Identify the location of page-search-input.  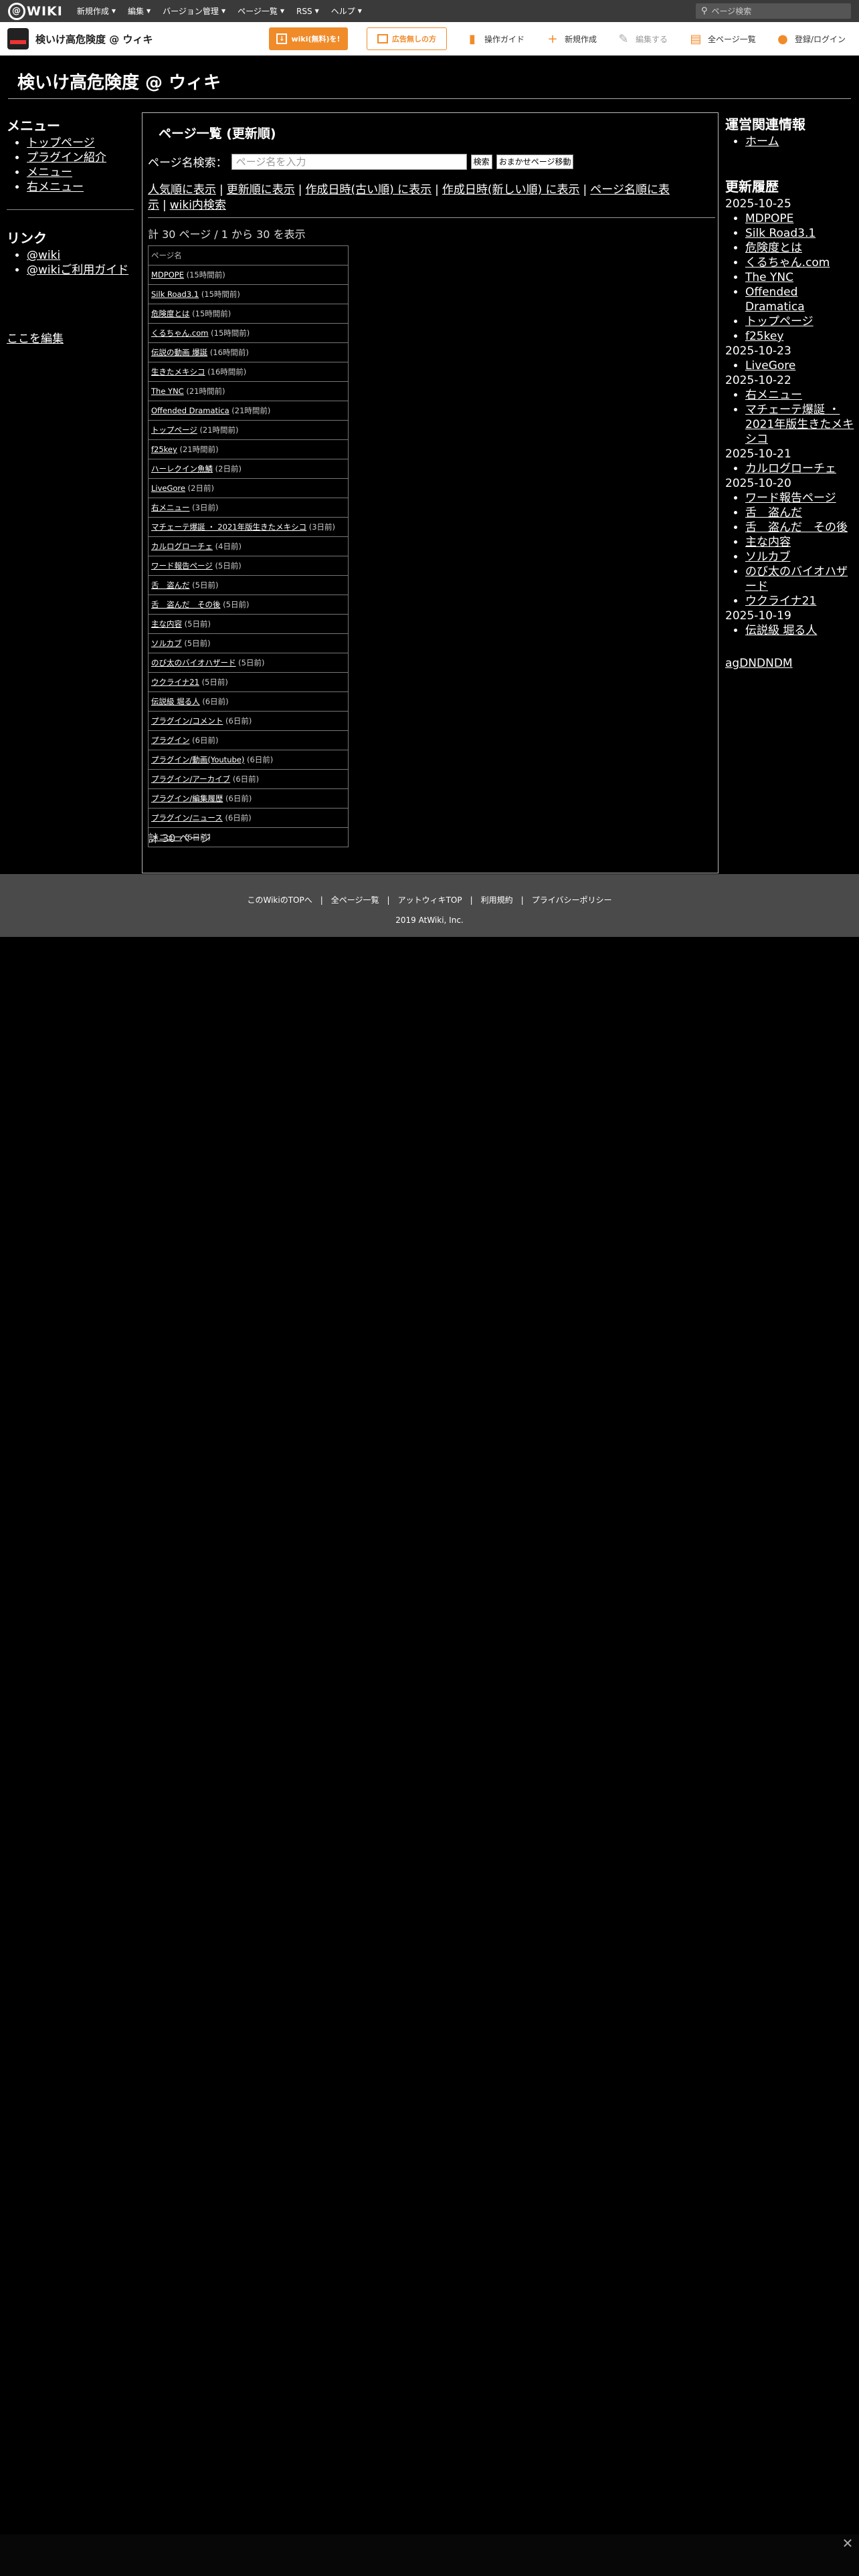
(775, 11).